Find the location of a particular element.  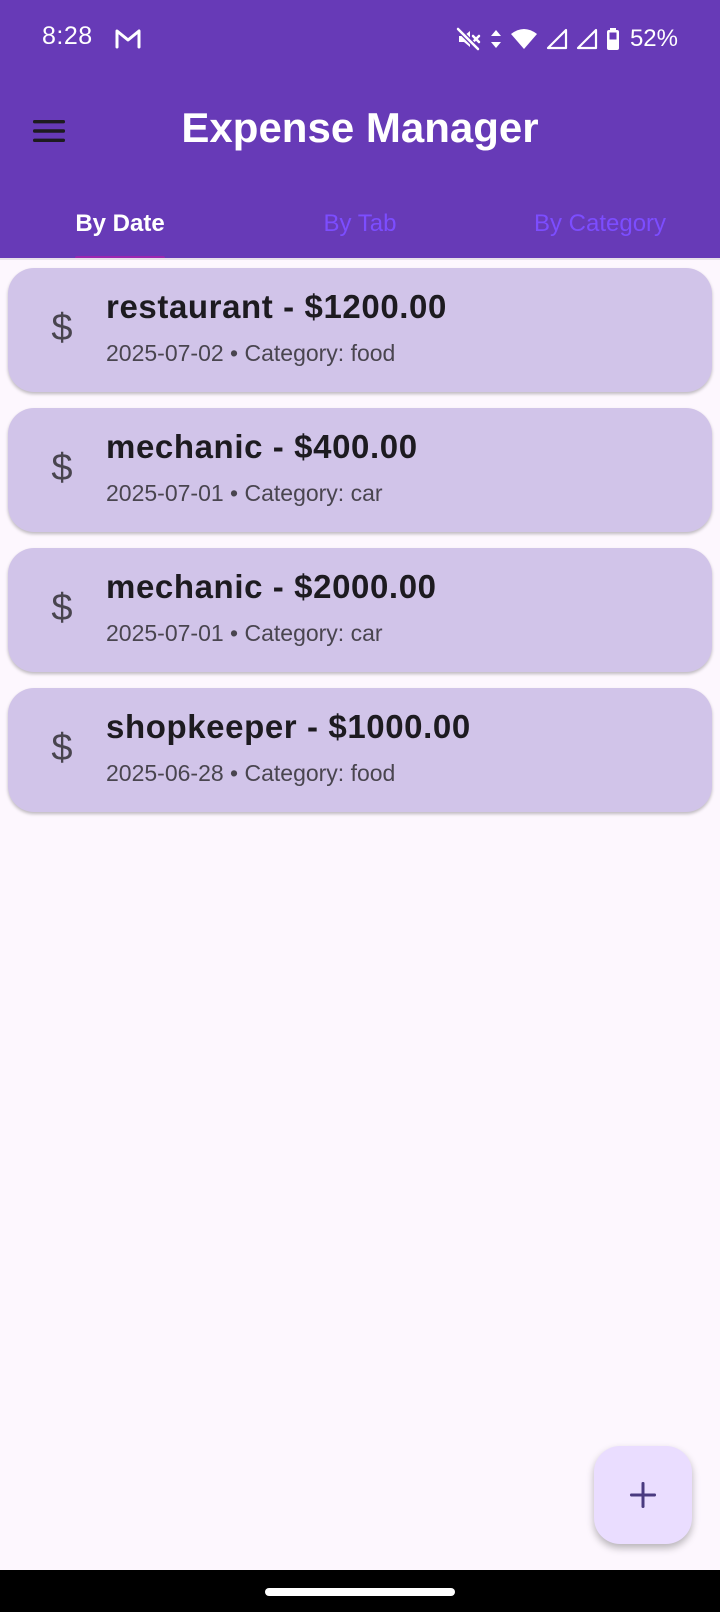

add-icon is located at coordinates (643, 1495).